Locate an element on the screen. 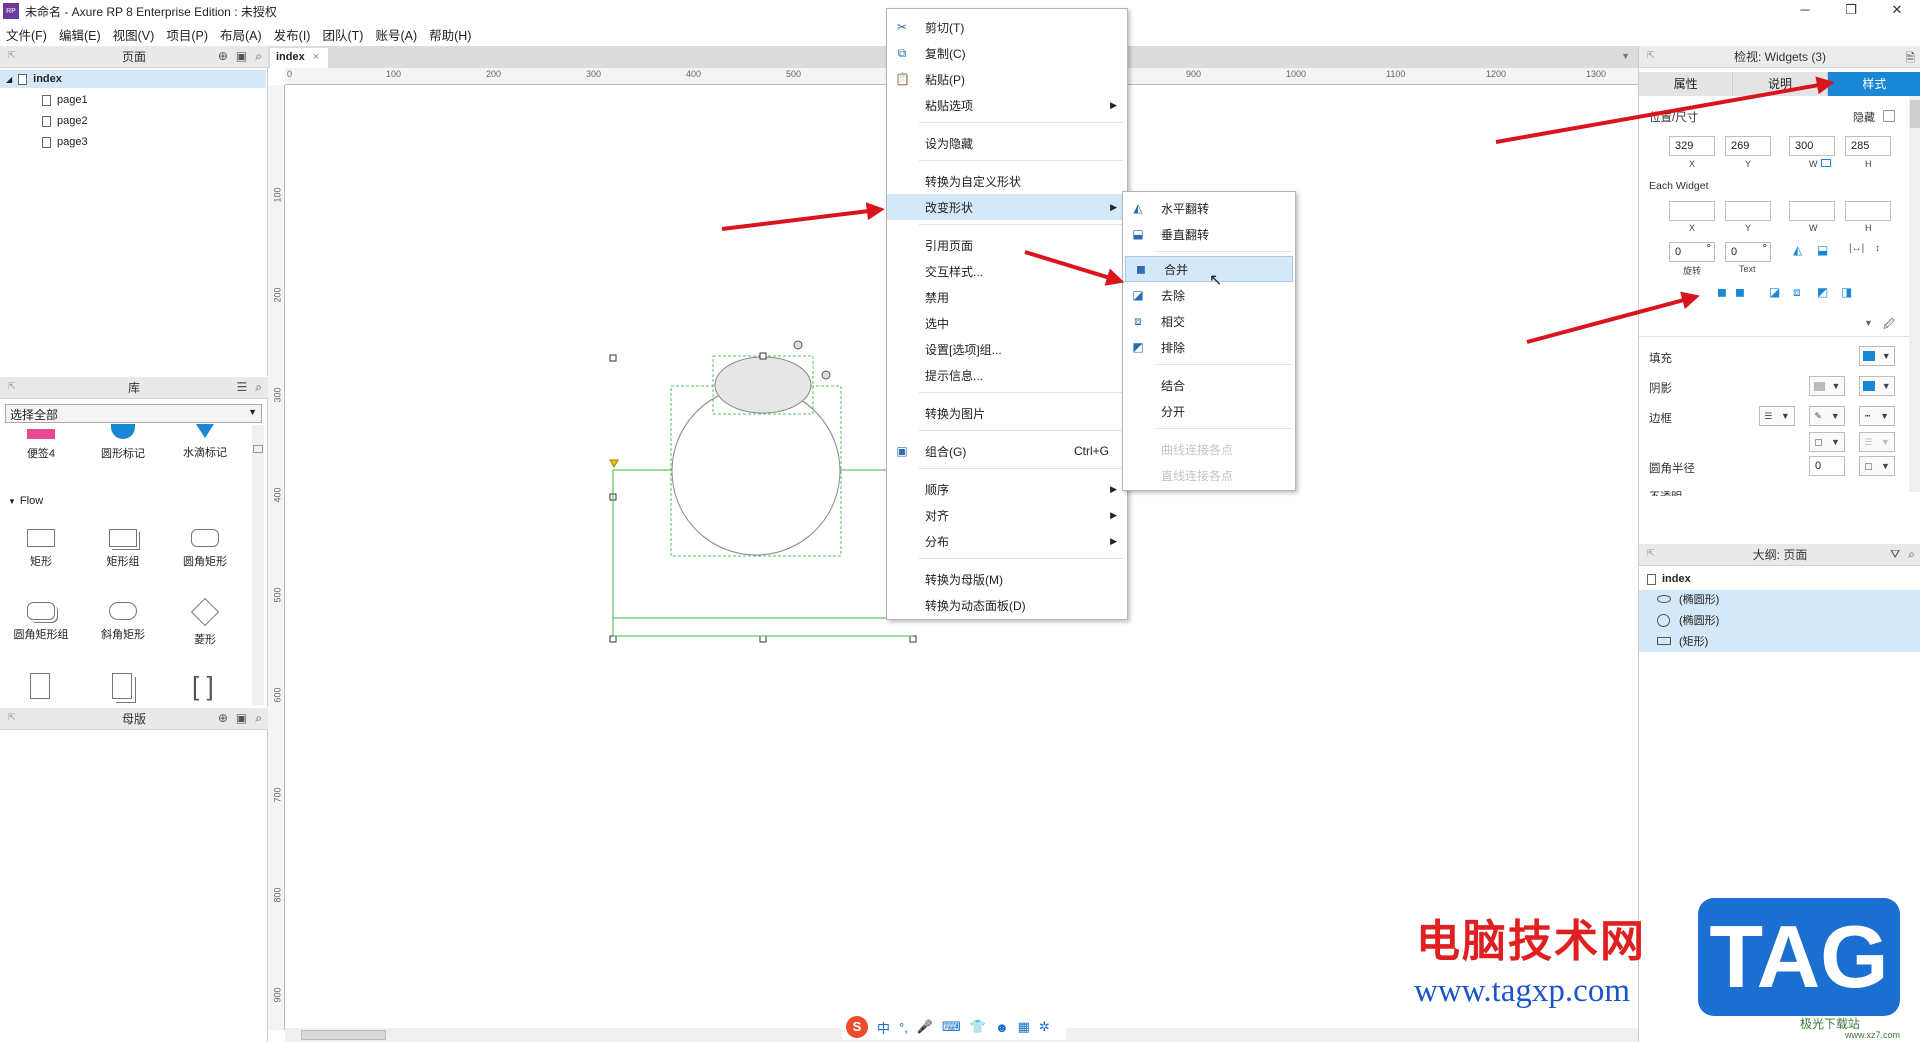 The width and height of the screenshot is (1920, 1042). style-edit-icon: 🖉 is located at coordinates (1889, 325).